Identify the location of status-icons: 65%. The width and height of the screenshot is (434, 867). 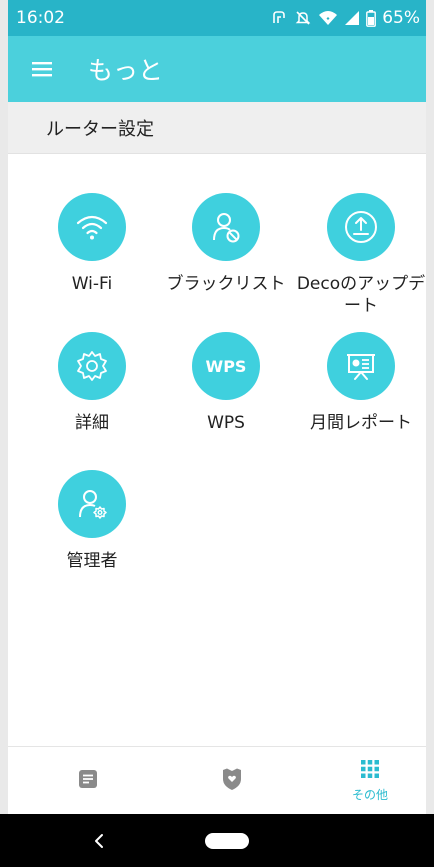
(345, 18).